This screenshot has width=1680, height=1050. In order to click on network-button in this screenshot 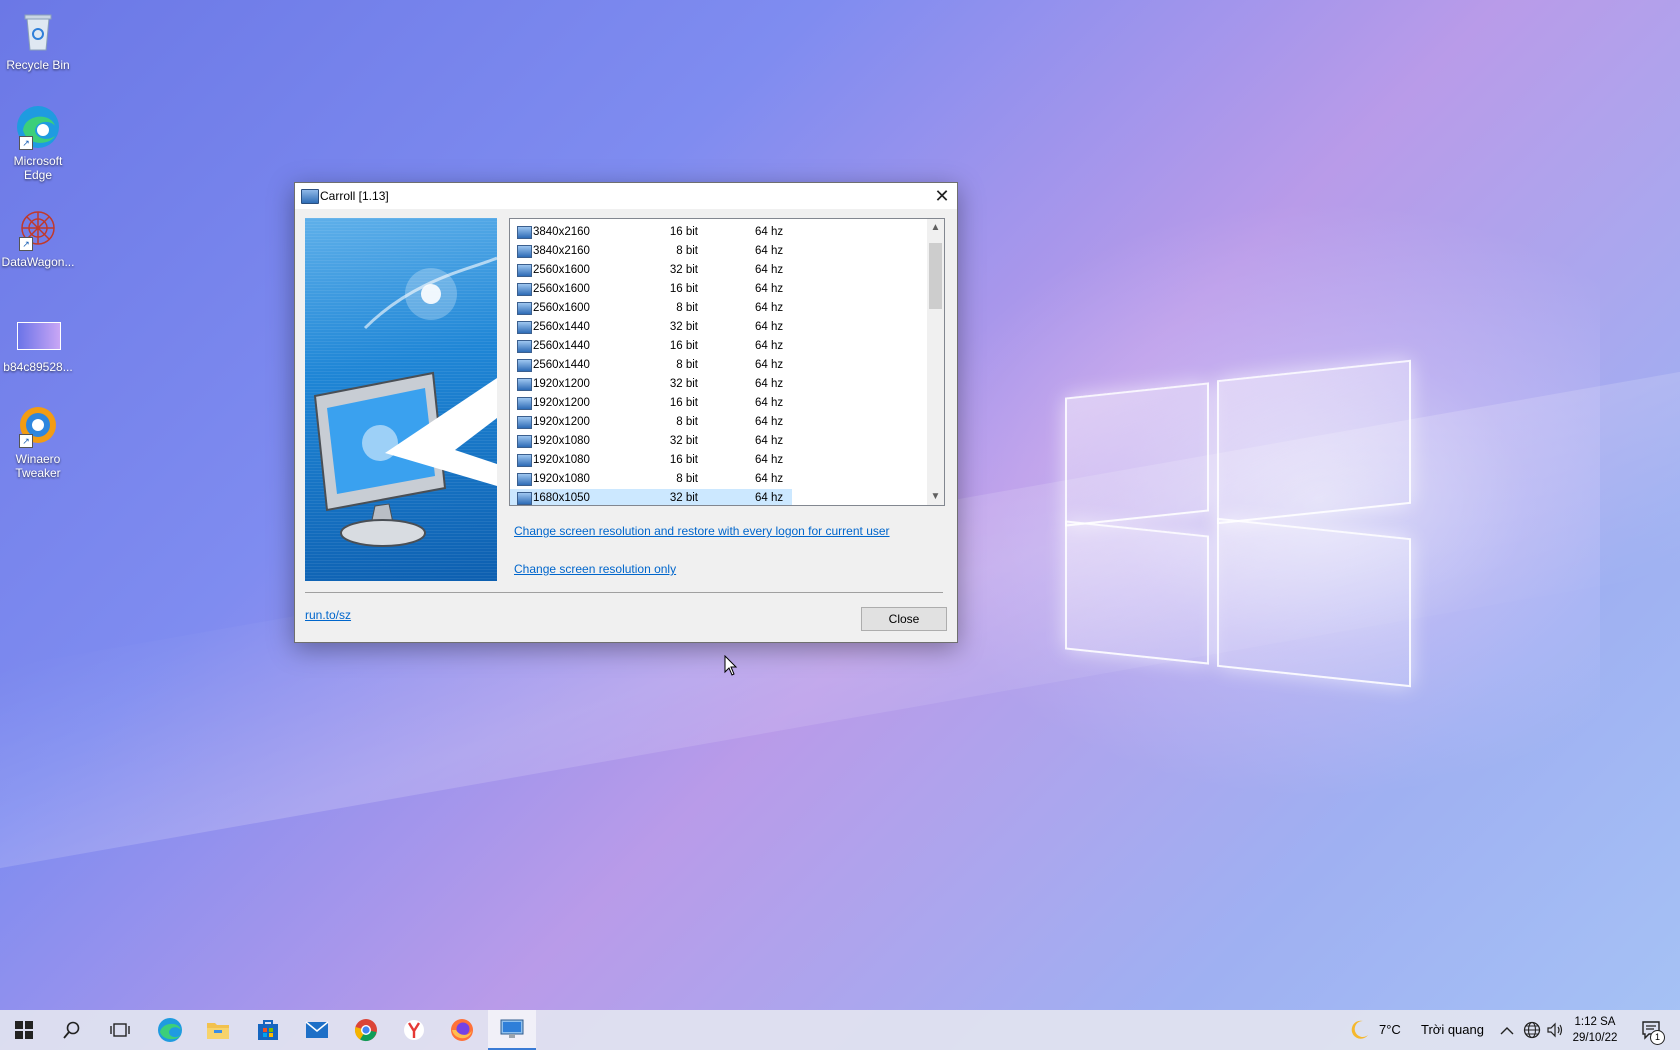, I will do `click(1532, 1032)`.